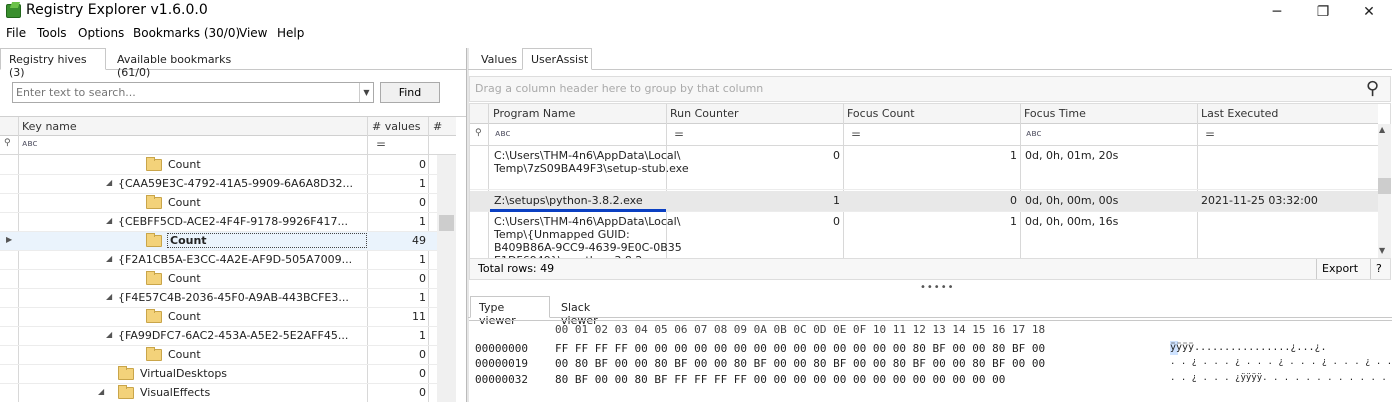  Describe the element at coordinates (396, 126) in the screenshot. I see `col-values: # values` at that location.